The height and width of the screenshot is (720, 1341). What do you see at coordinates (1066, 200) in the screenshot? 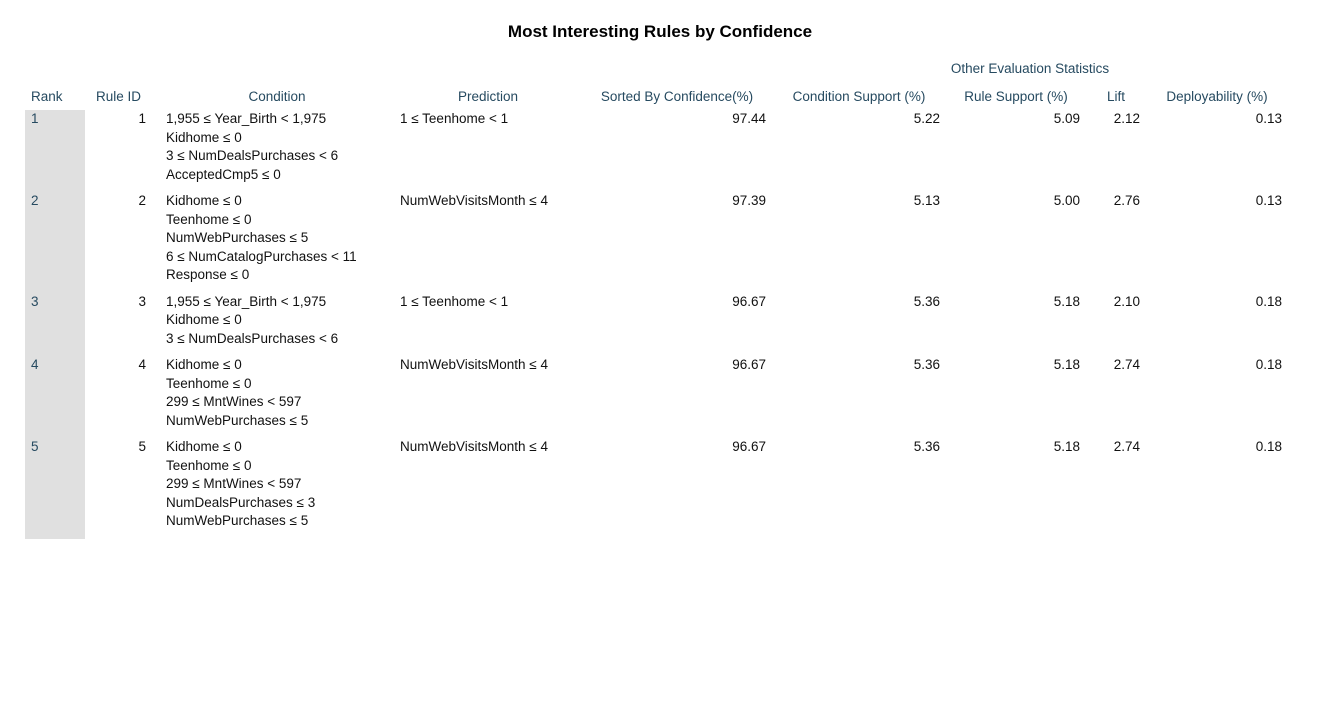
I see `cell-rule-support: 5.00` at bounding box center [1066, 200].